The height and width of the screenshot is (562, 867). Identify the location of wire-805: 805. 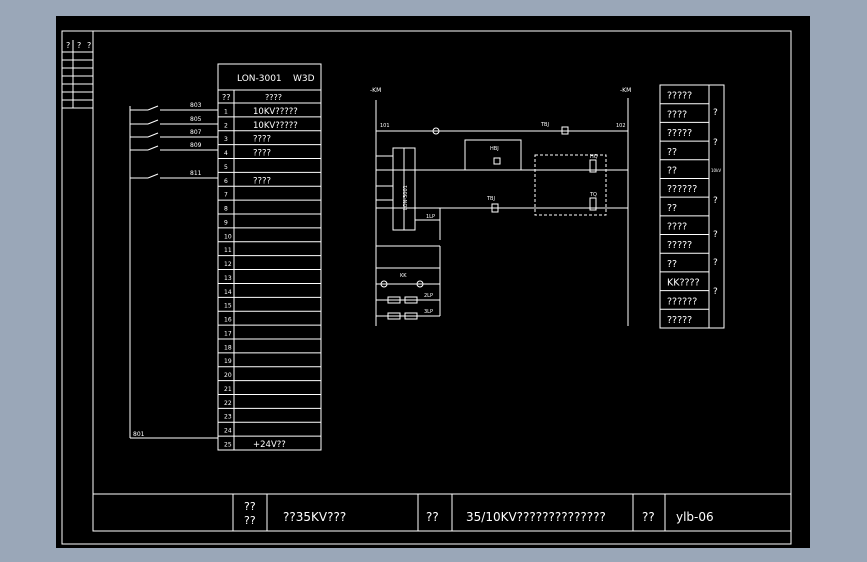
(196, 119).